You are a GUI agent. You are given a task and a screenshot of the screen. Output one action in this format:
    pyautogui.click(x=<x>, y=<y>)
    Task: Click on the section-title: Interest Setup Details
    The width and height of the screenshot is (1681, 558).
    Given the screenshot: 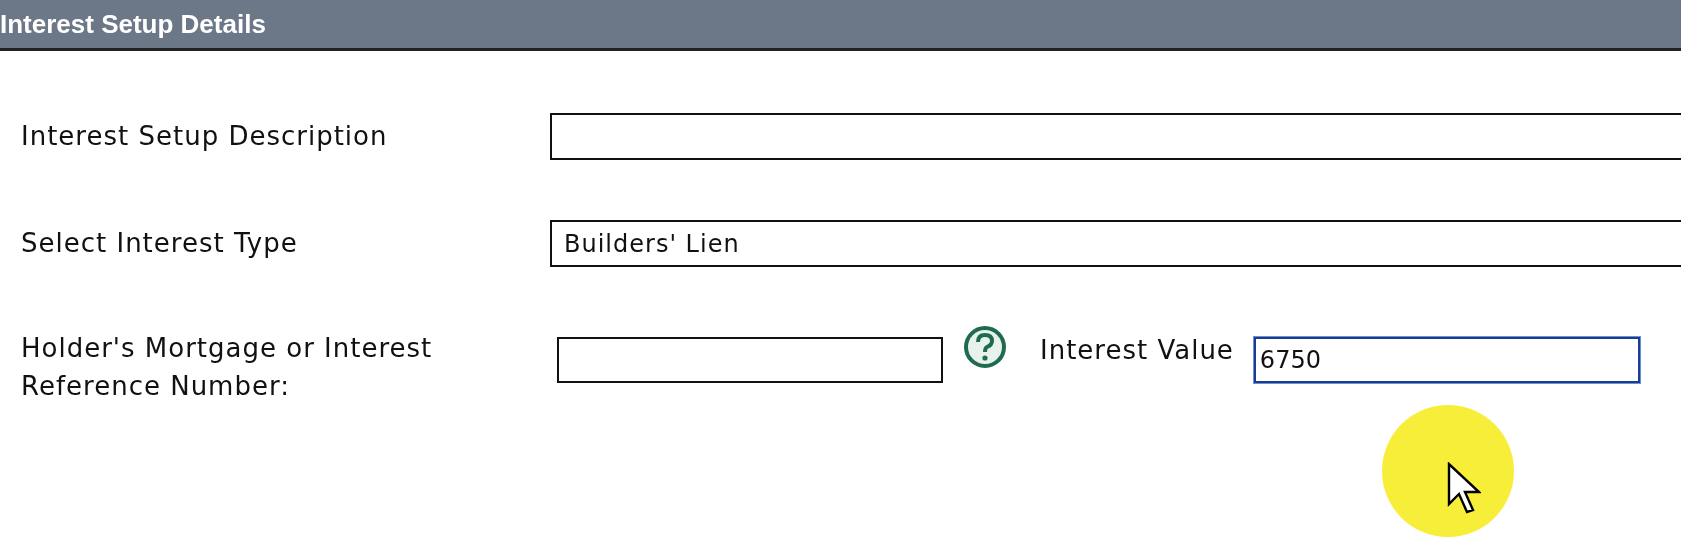 What is the action you would take?
    pyautogui.click(x=133, y=24)
    